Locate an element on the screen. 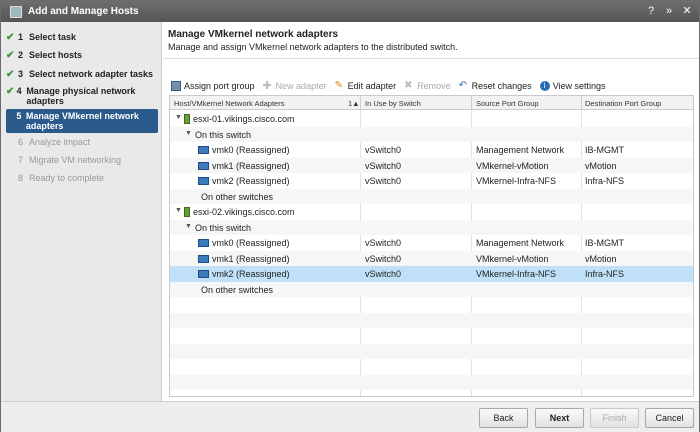 The width and height of the screenshot is (700, 432). pencil-icon: ✎ is located at coordinates (338, 85).